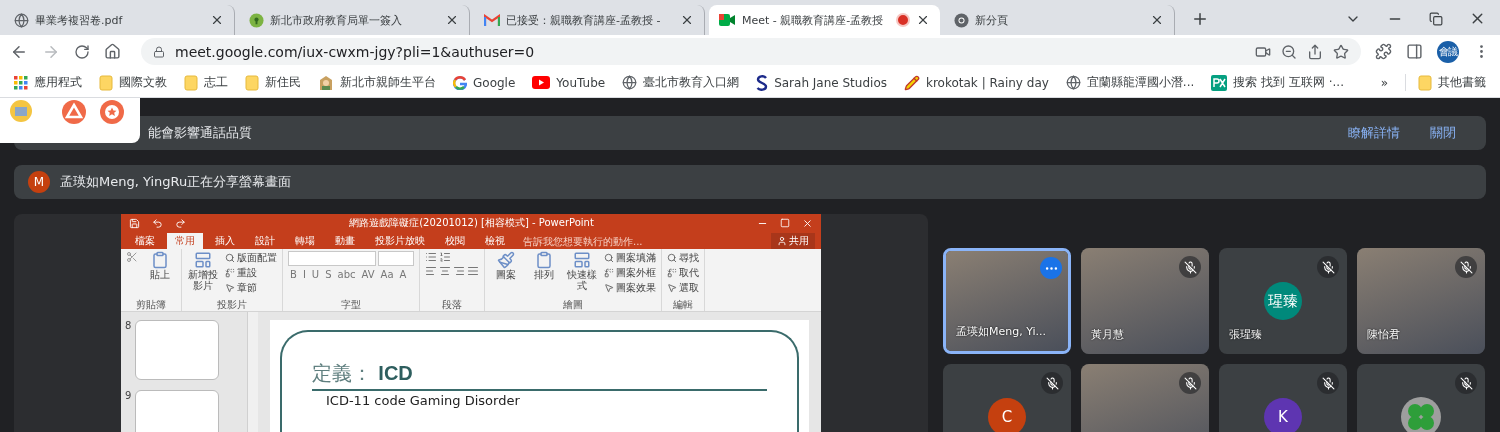  Describe the element at coordinates (79, 20) in the screenshot. I see `tab-title: 畢業考複習卷.pdf` at that location.